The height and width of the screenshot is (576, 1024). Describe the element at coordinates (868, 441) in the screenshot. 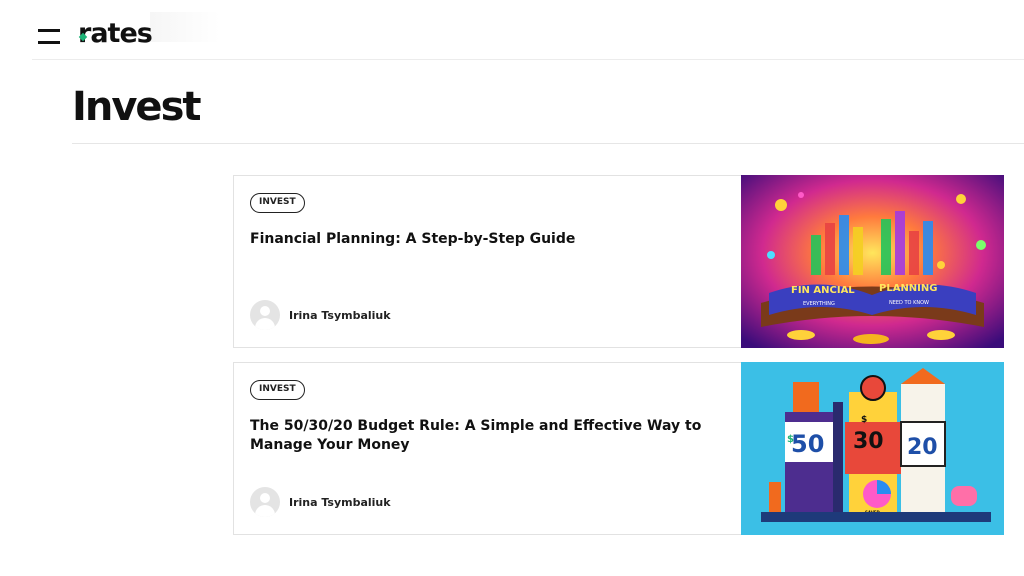

I see `image-text: 30` at that location.